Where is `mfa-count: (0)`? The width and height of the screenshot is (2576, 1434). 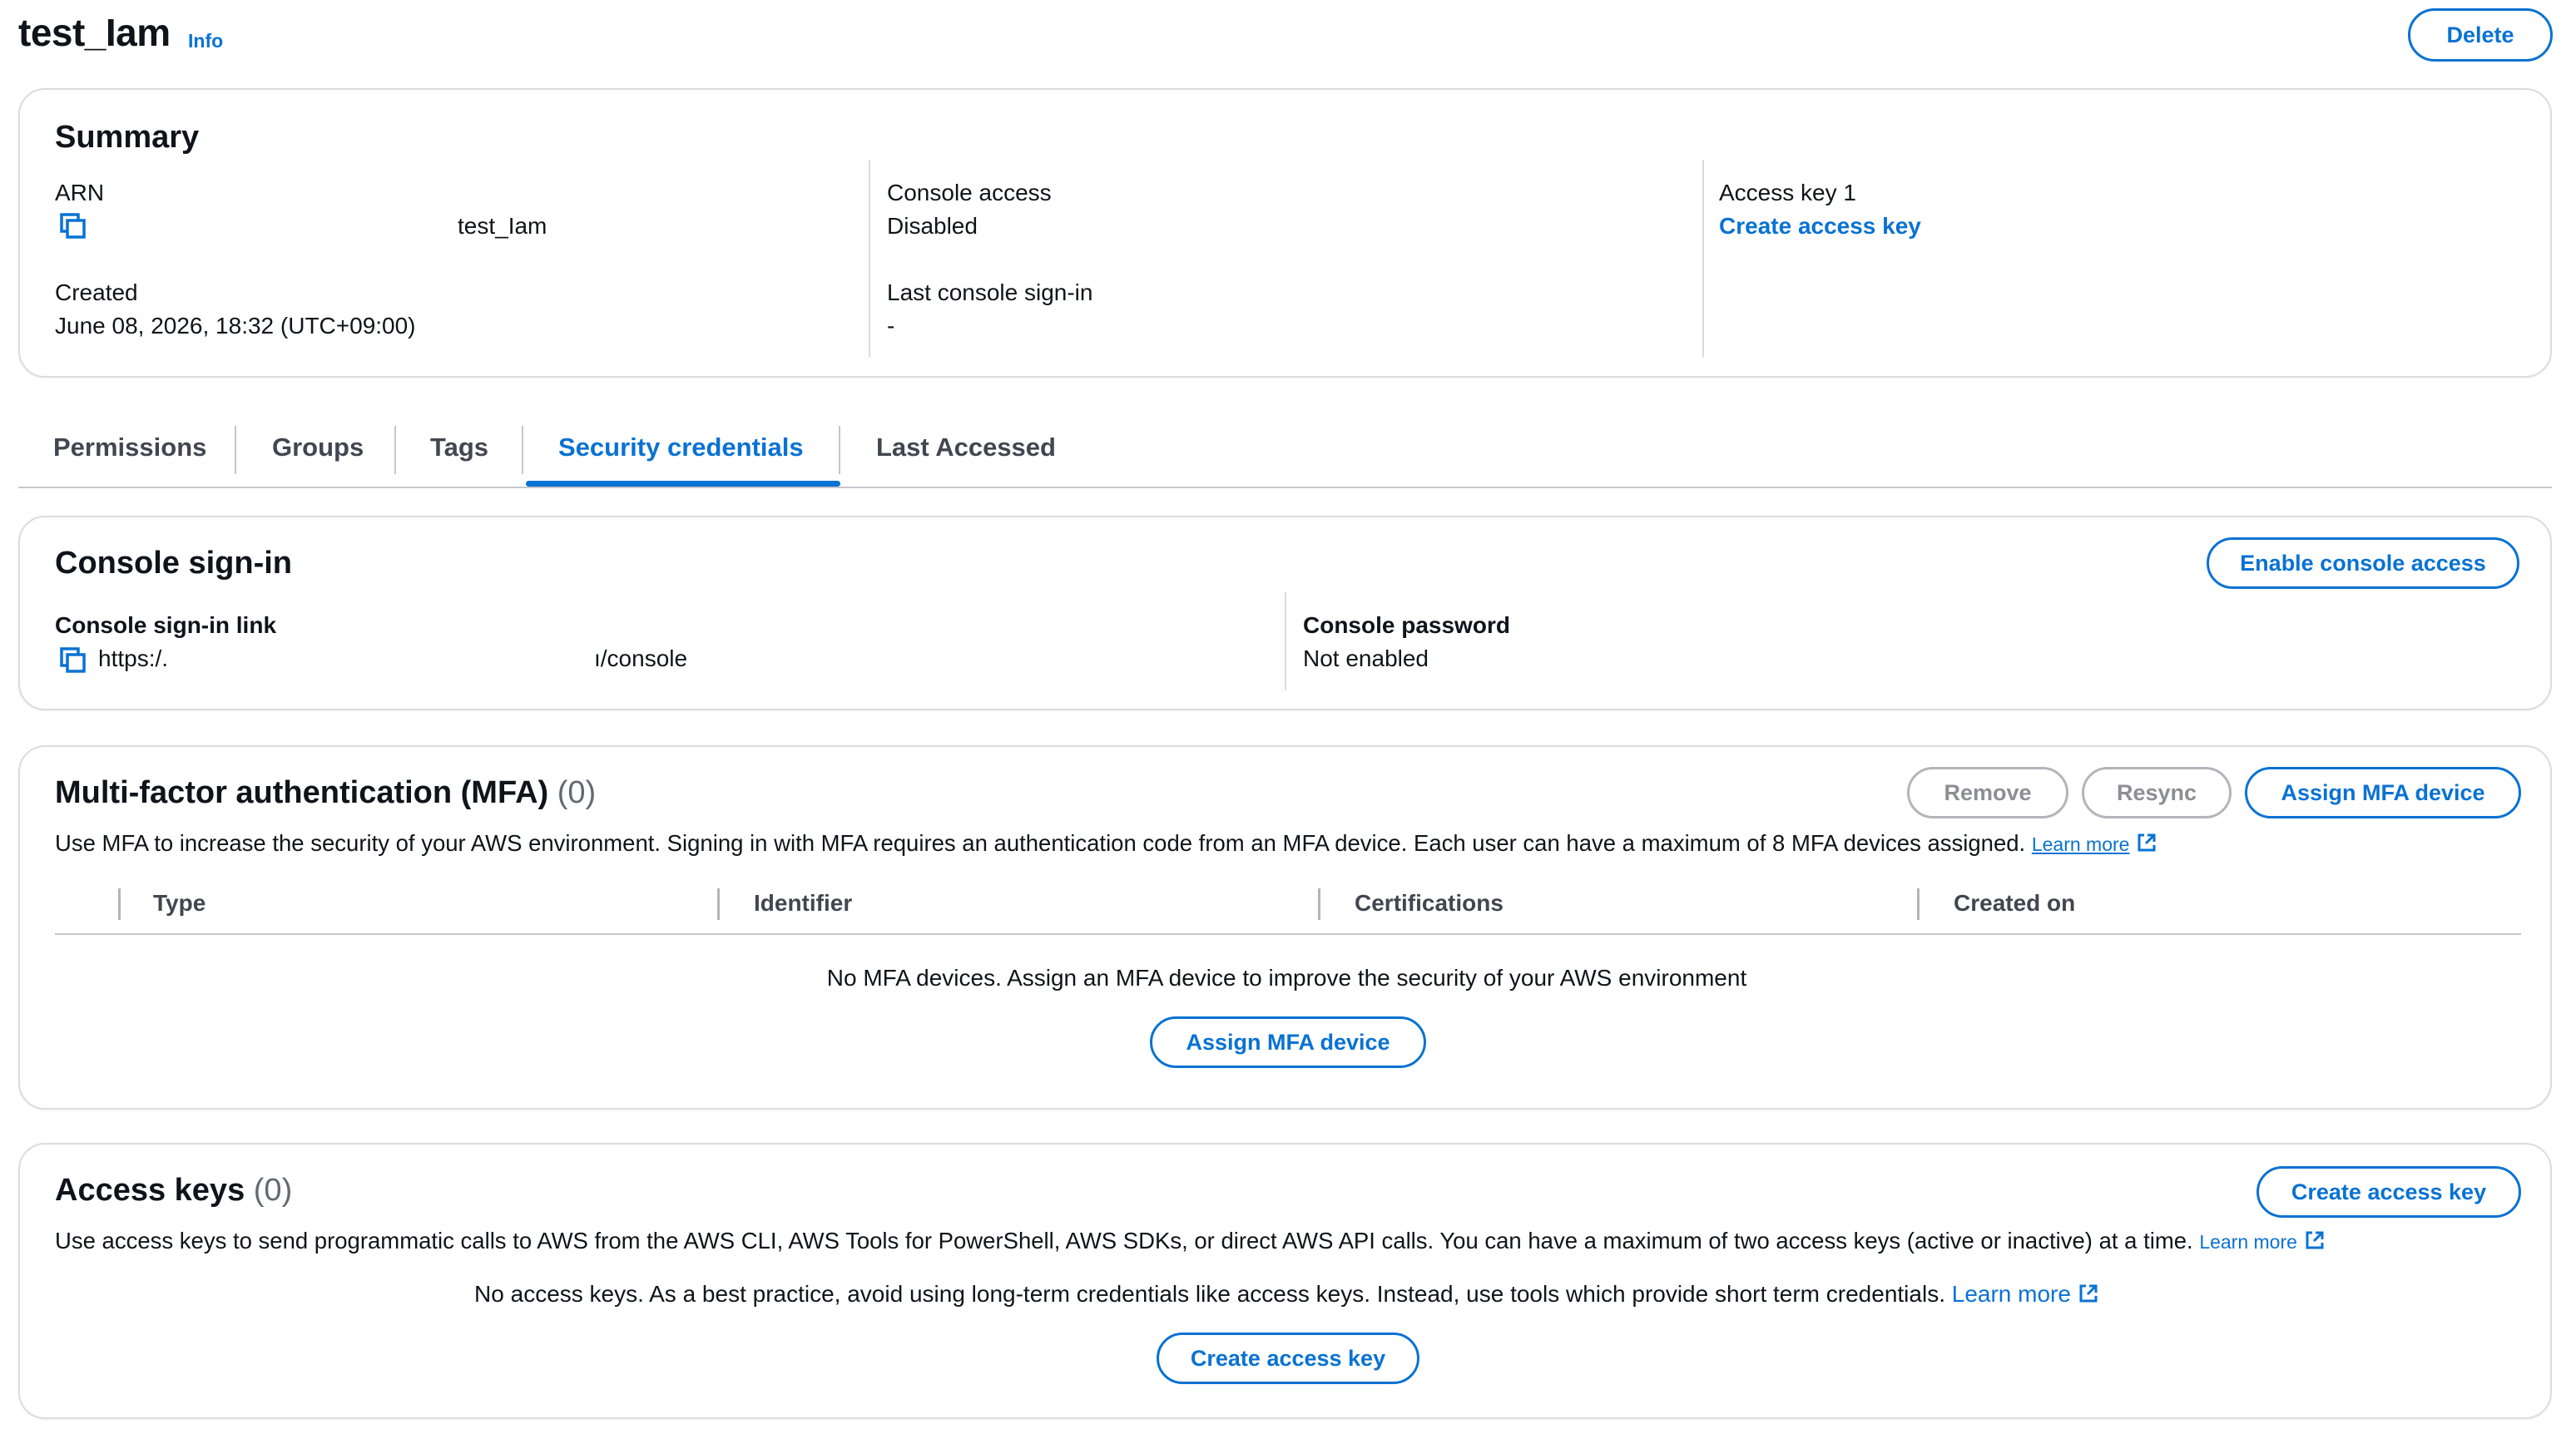
mfa-count: (0) is located at coordinates (577, 792).